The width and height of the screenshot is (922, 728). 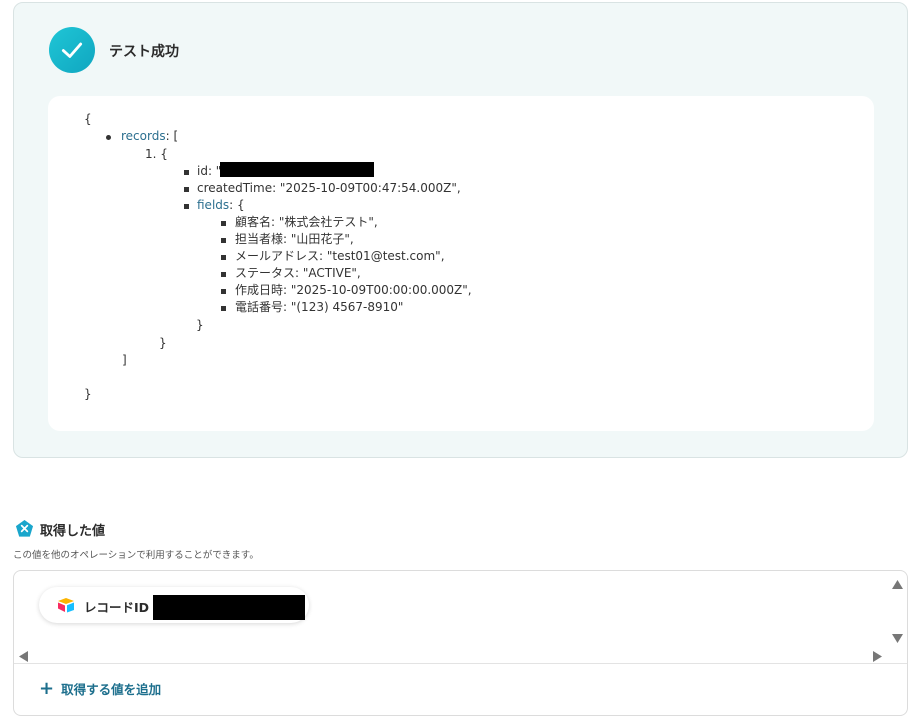 I want to click on json-field-status: ステータス: "ACTIVE",, so click(x=298, y=273).